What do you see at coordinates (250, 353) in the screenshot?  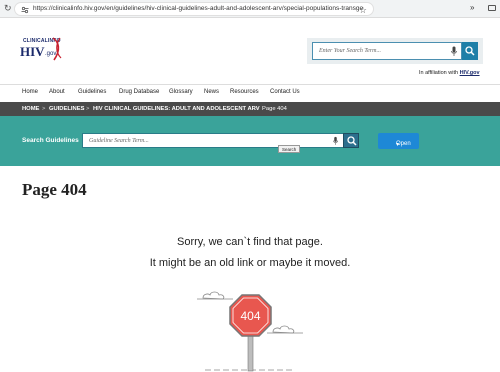 I see `sign-post` at bounding box center [250, 353].